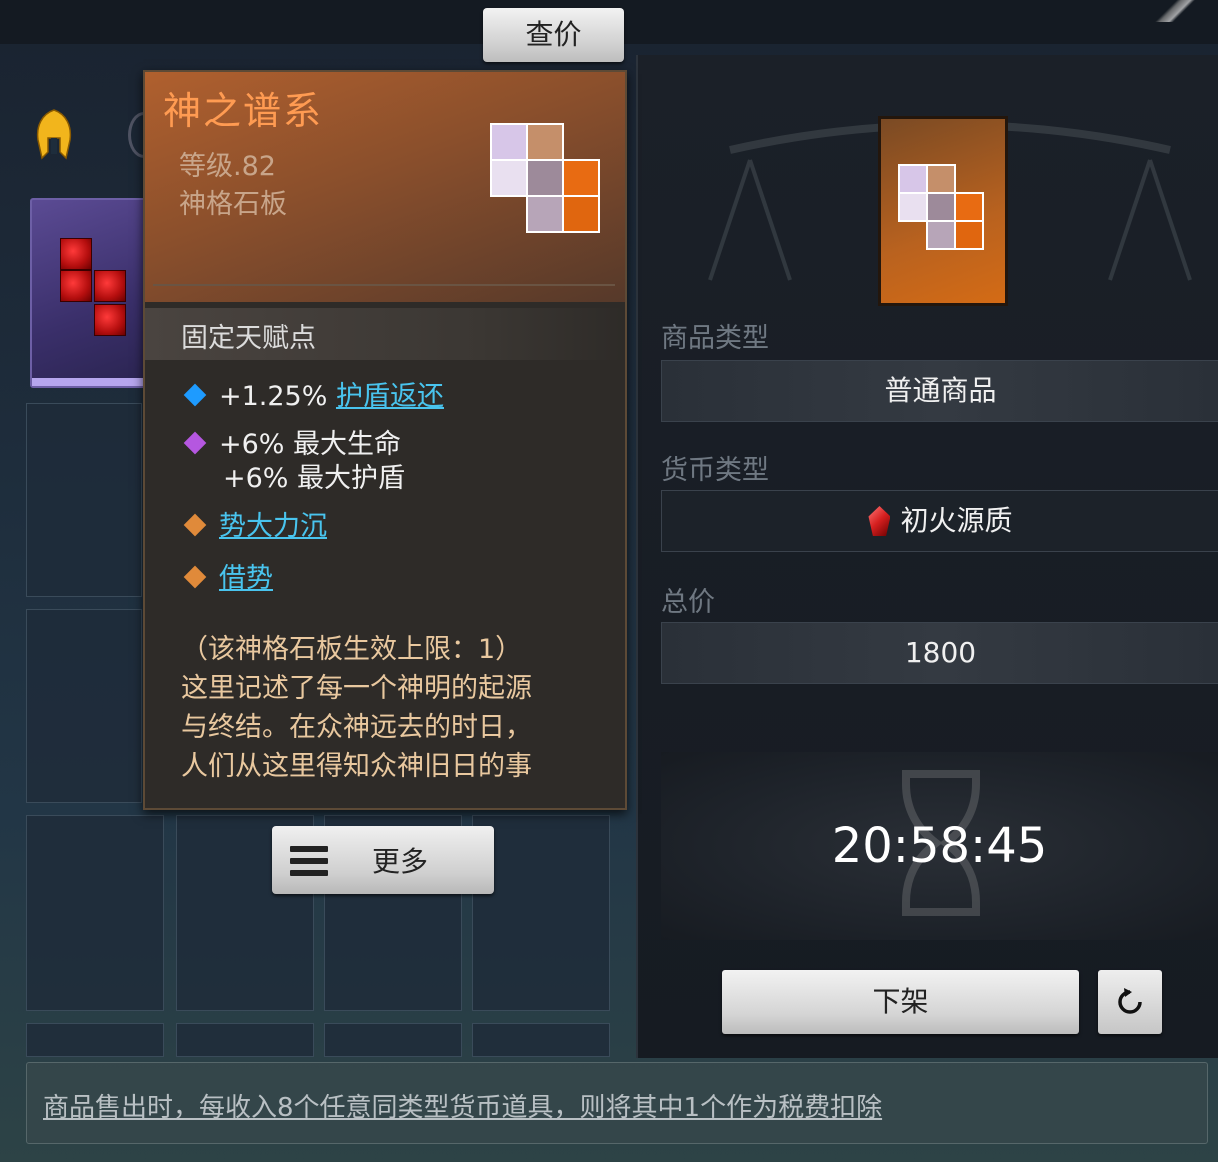 The width and height of the screenshot is (1218, 1162). I want to click on total-price-field: 1800, so click(939, 653).